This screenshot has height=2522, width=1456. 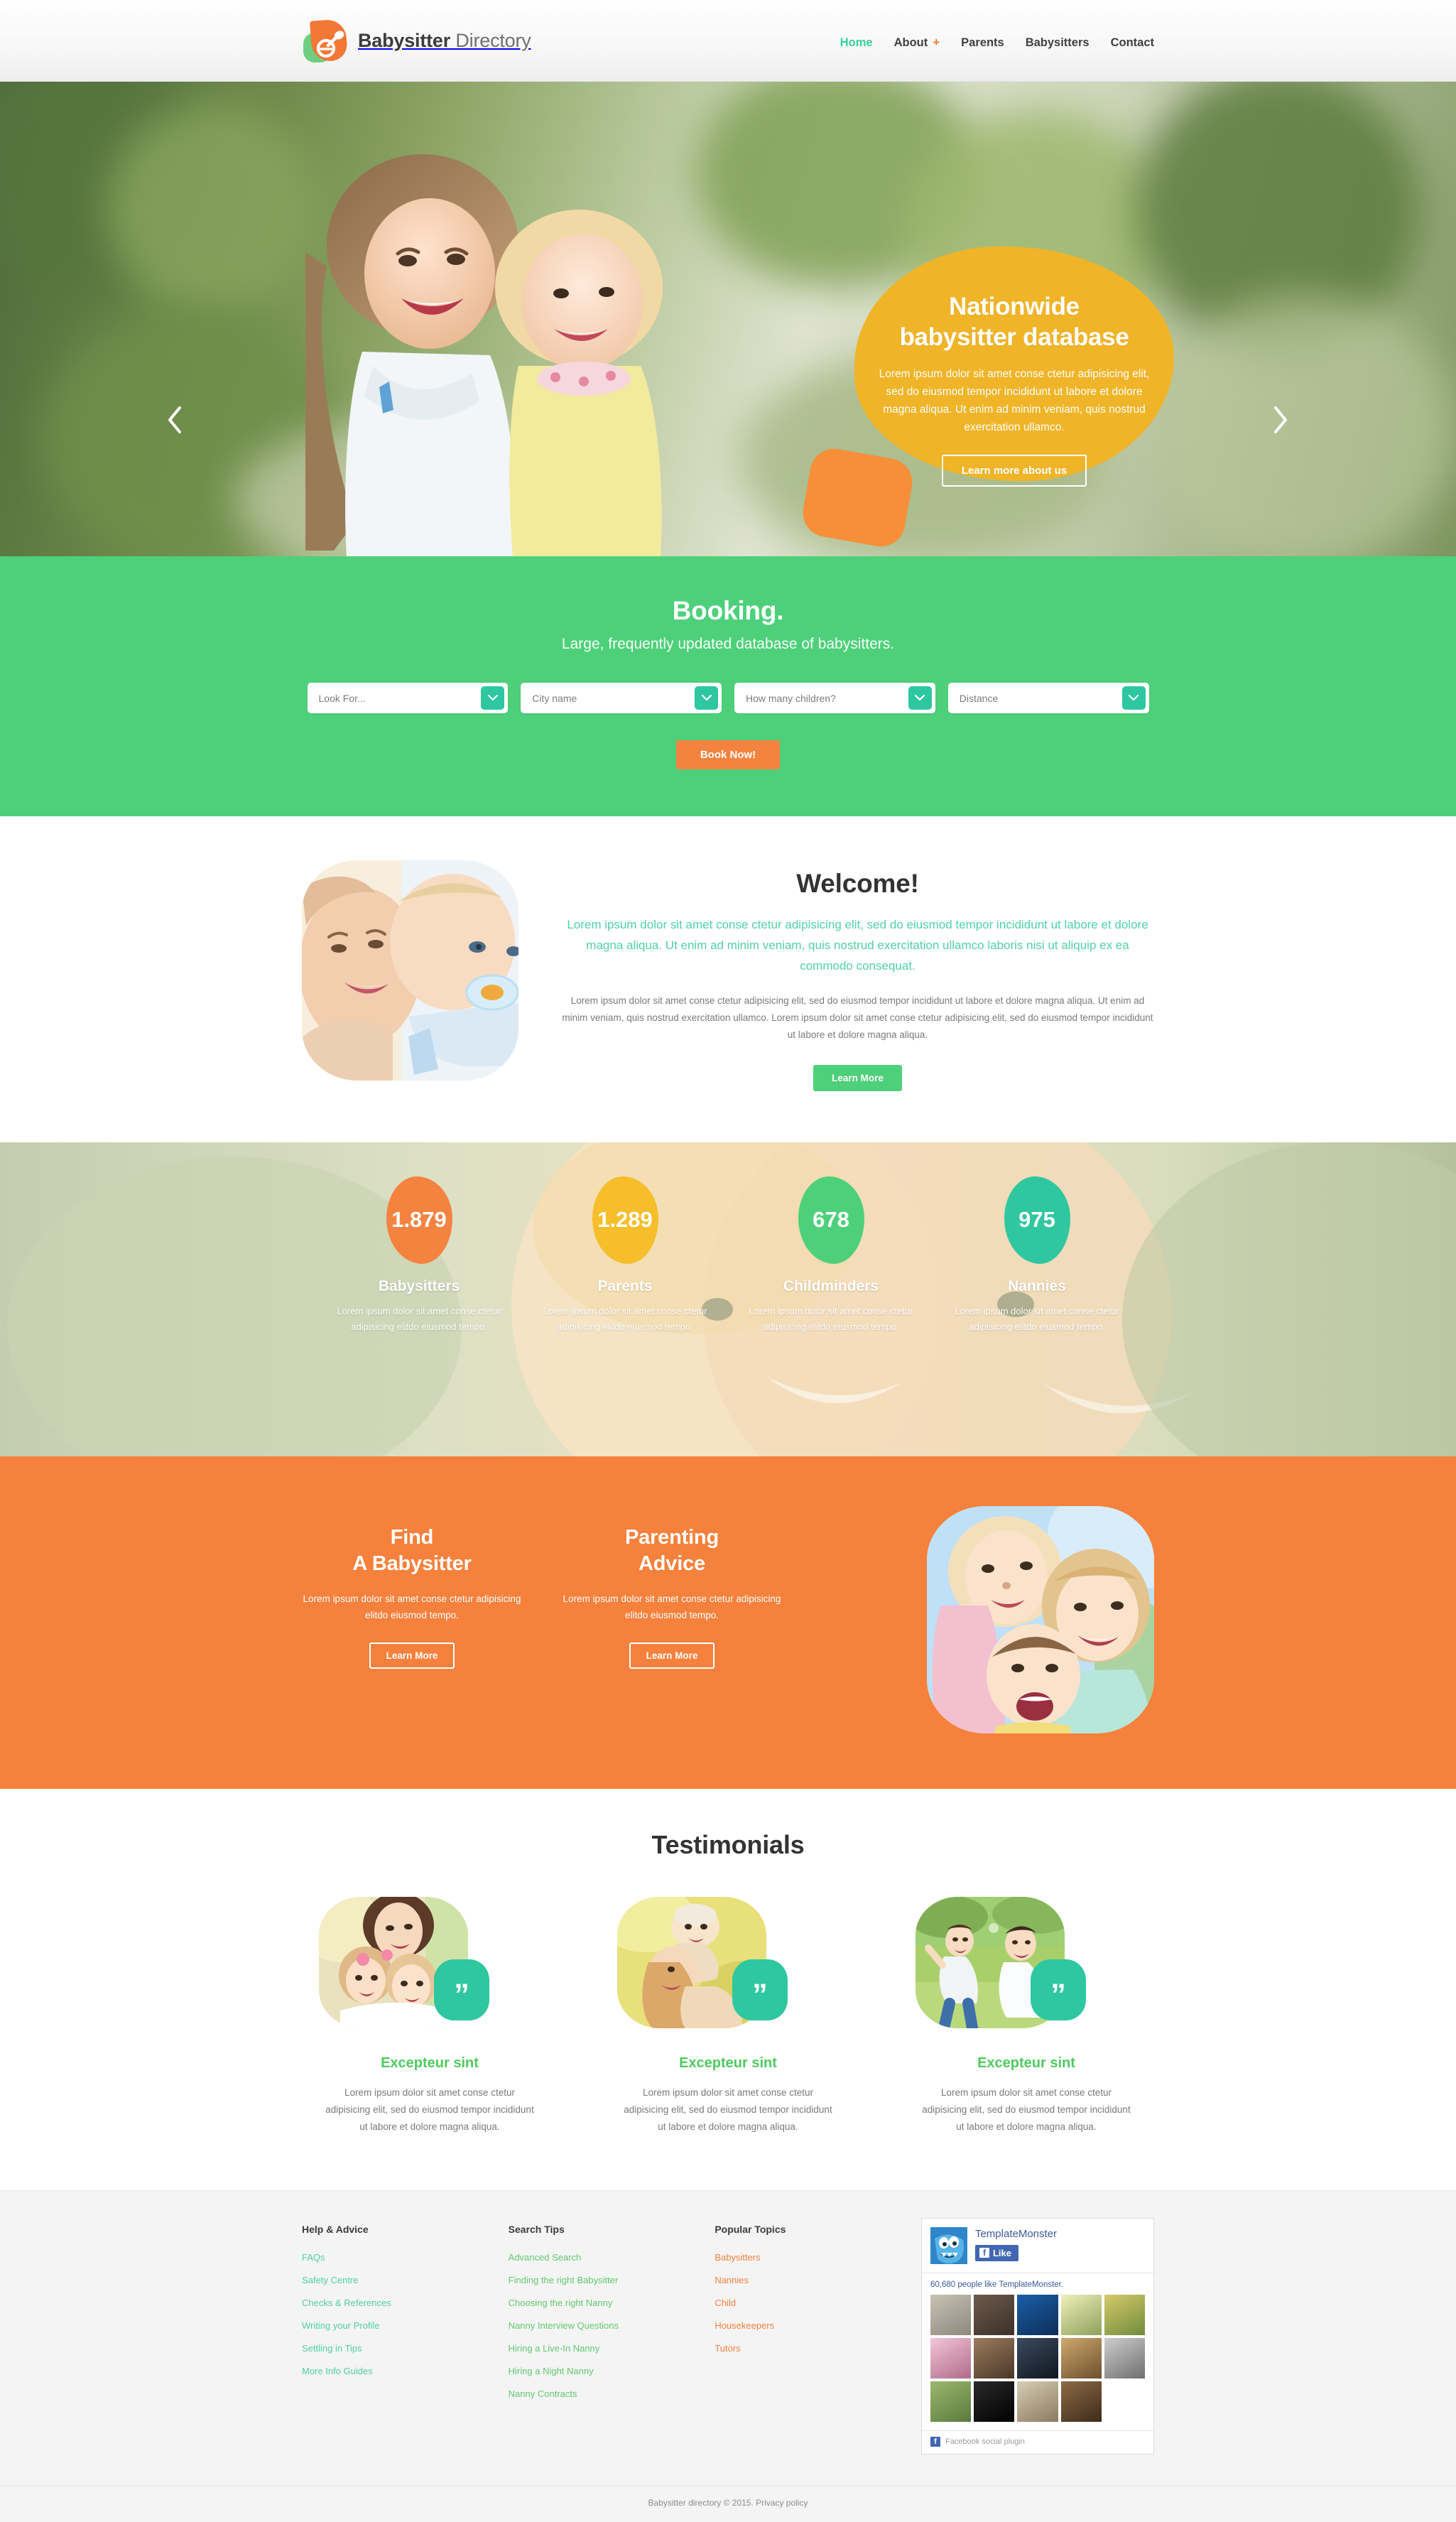 I want to click on facebook-page-avatar, so click(x=949, y=2245).